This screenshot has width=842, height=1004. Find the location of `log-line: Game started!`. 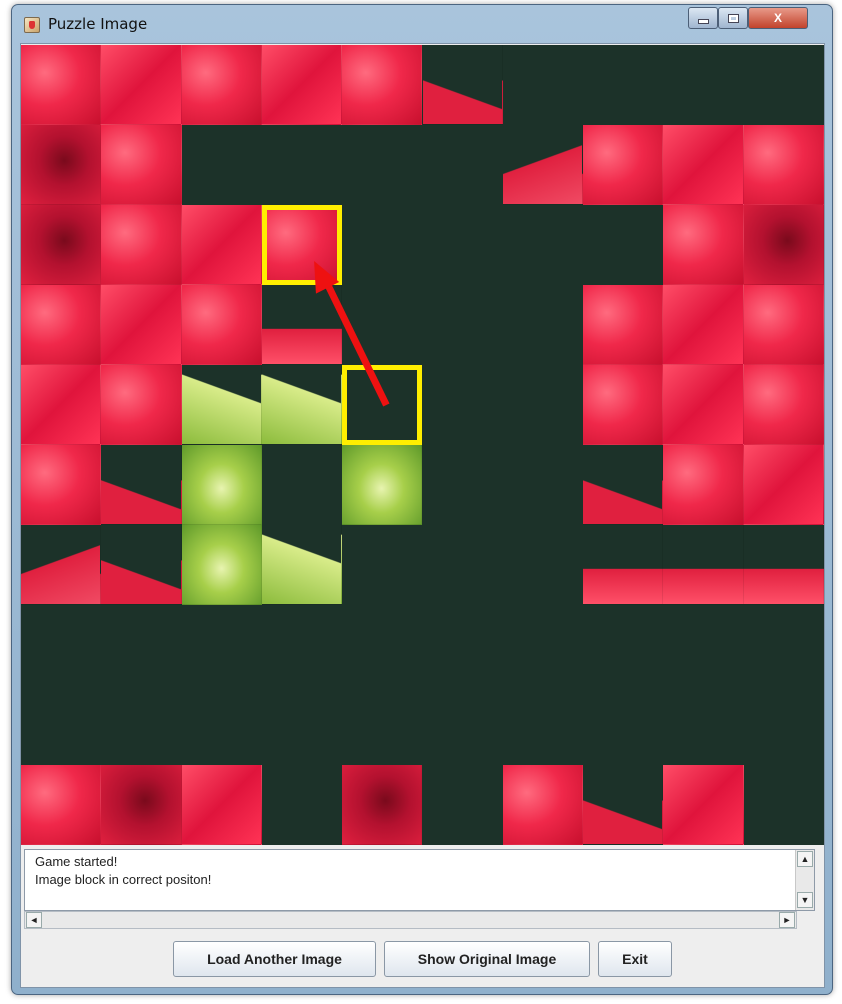

log-line: Game started! is located at coordinates (76, 861).